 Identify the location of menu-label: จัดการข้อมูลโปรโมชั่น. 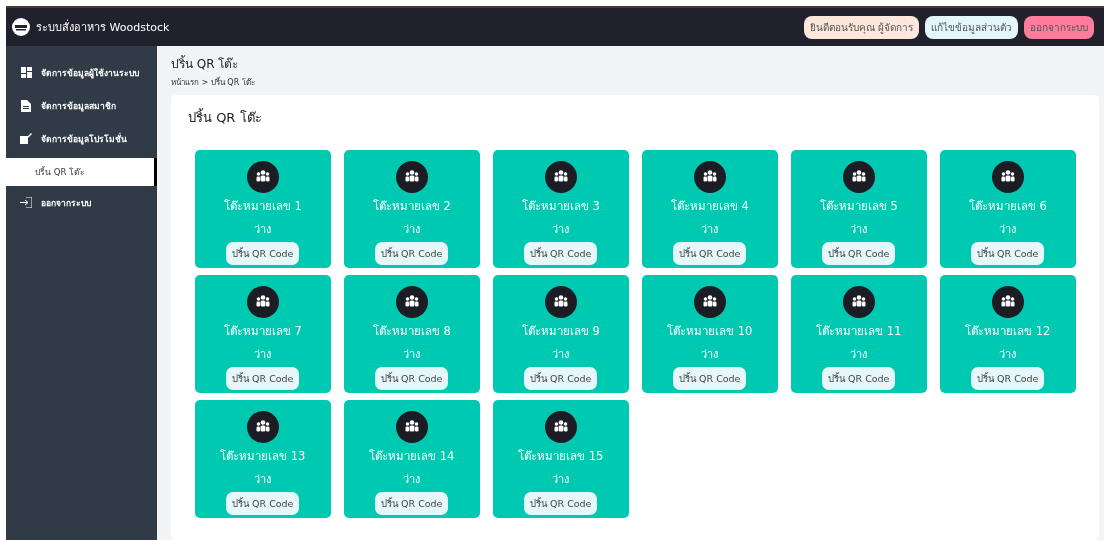
(84, 139).